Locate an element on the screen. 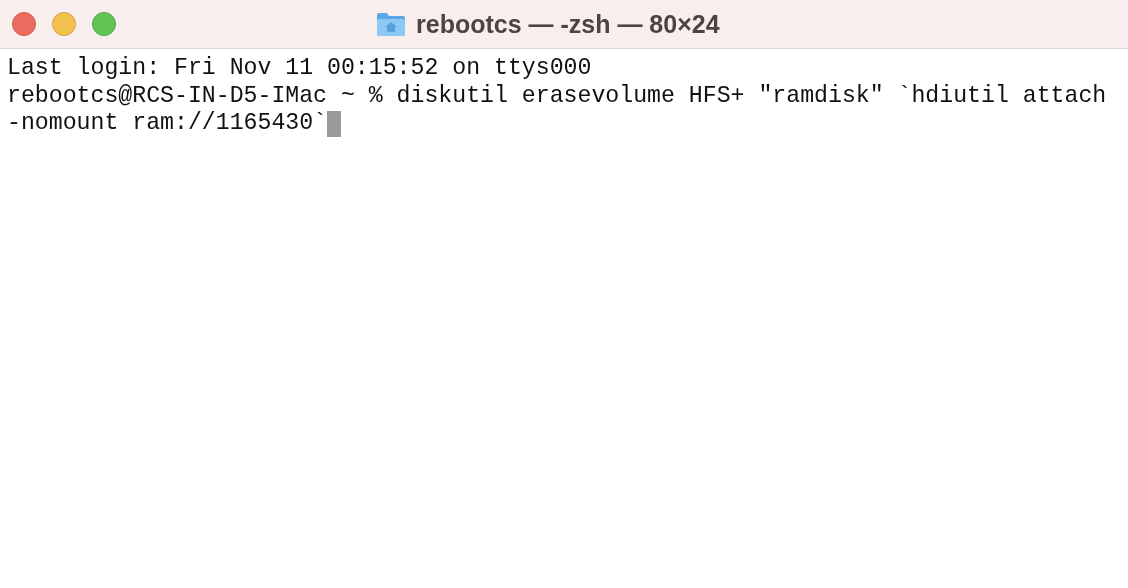 The image size is (1128, 588). zoom-button is located at coordinates (104, 24).